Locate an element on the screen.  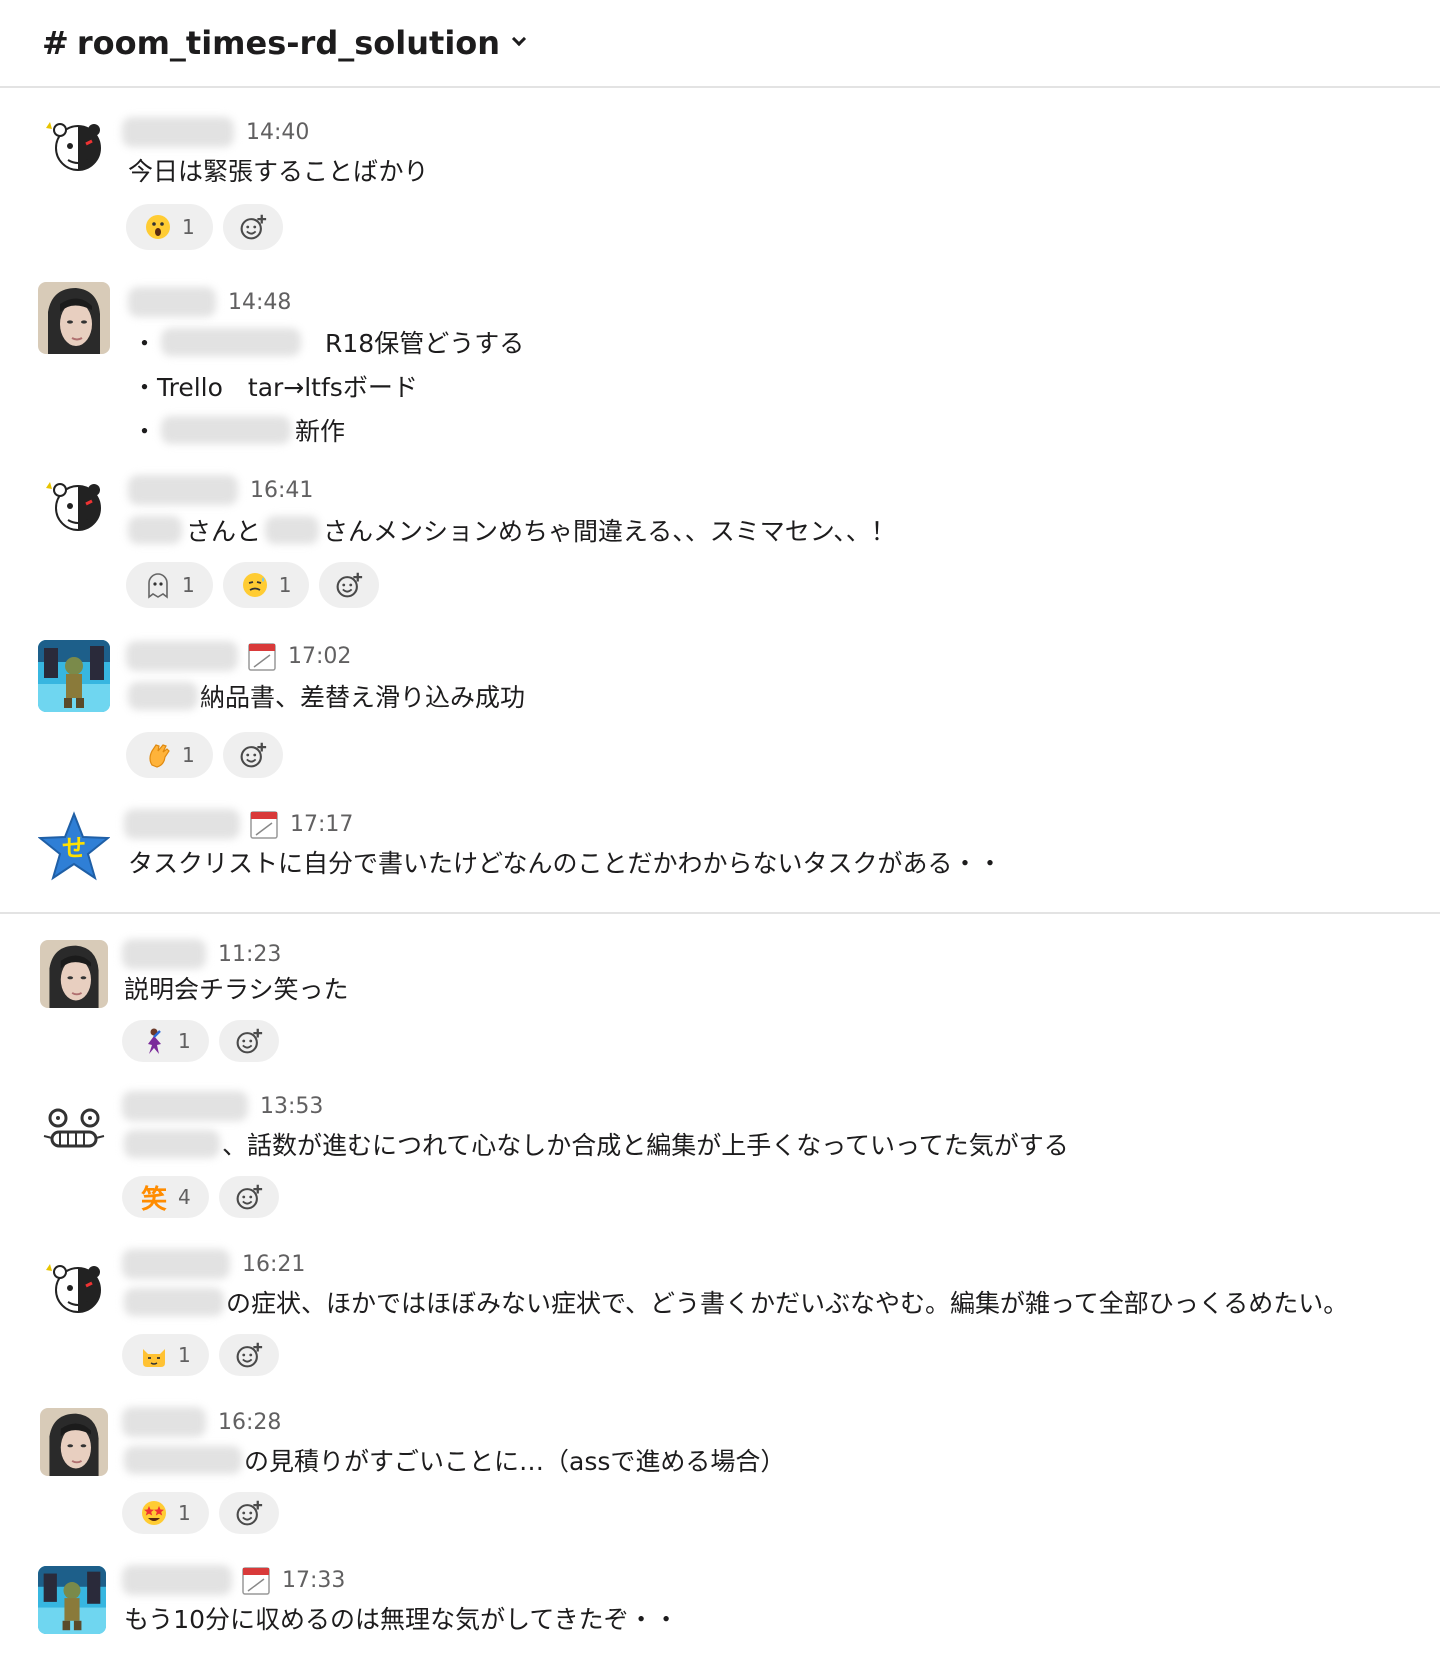
message-text: 、話数が進むにつれて心なしか合成と編集が上手くなっていってた気がする is located at coordinates (645, 1145).